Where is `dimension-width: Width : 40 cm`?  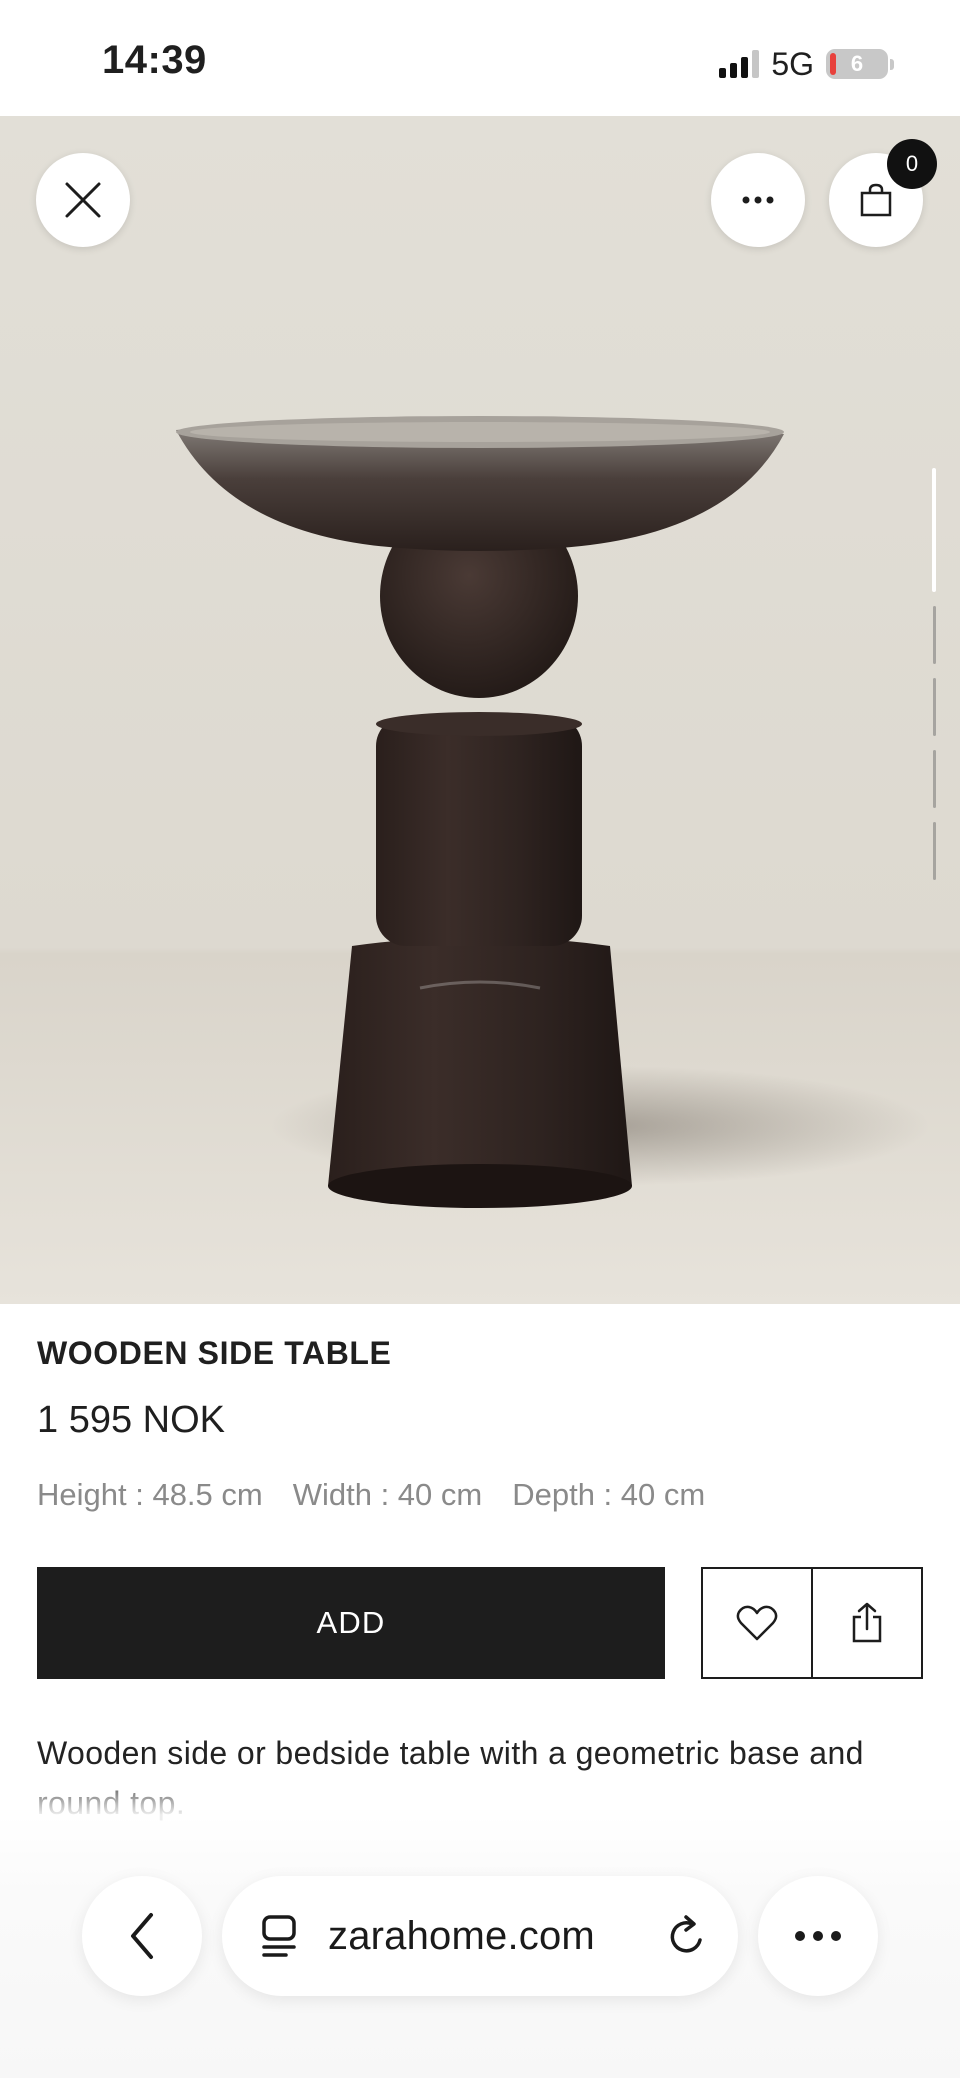
dimension-width: Width : 40 cm is located at coordinates (387, 1494).